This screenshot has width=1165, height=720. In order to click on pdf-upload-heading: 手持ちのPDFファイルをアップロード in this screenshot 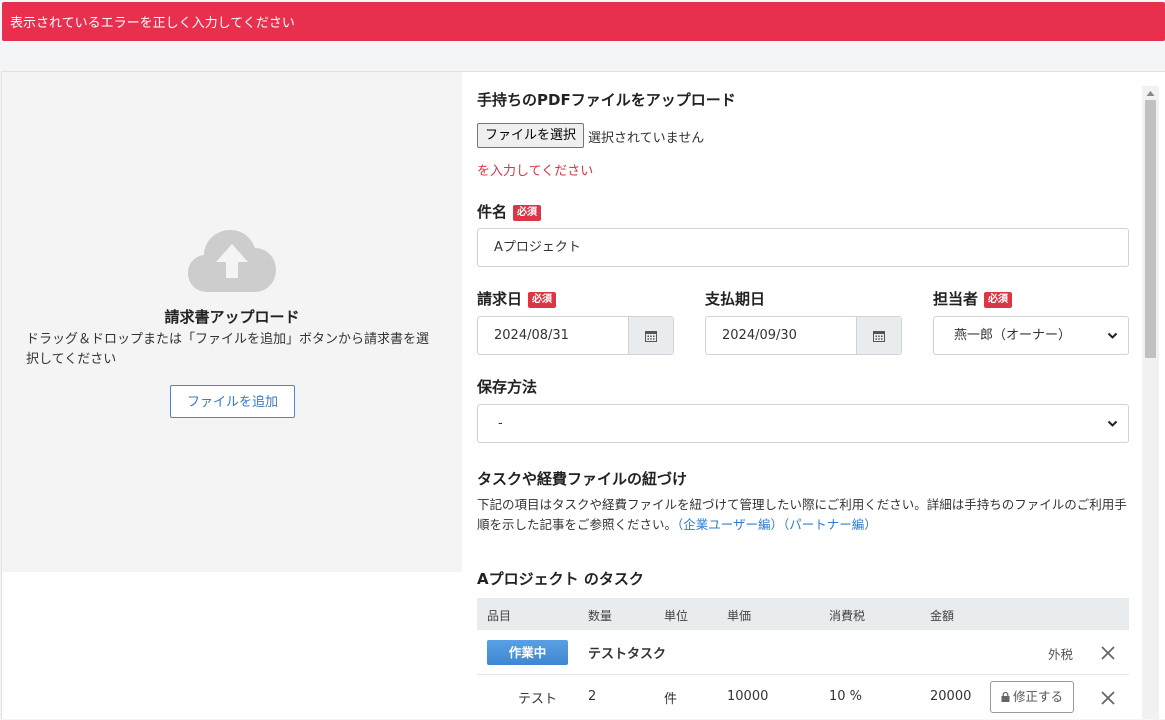, I will do `click(606, 100)`.